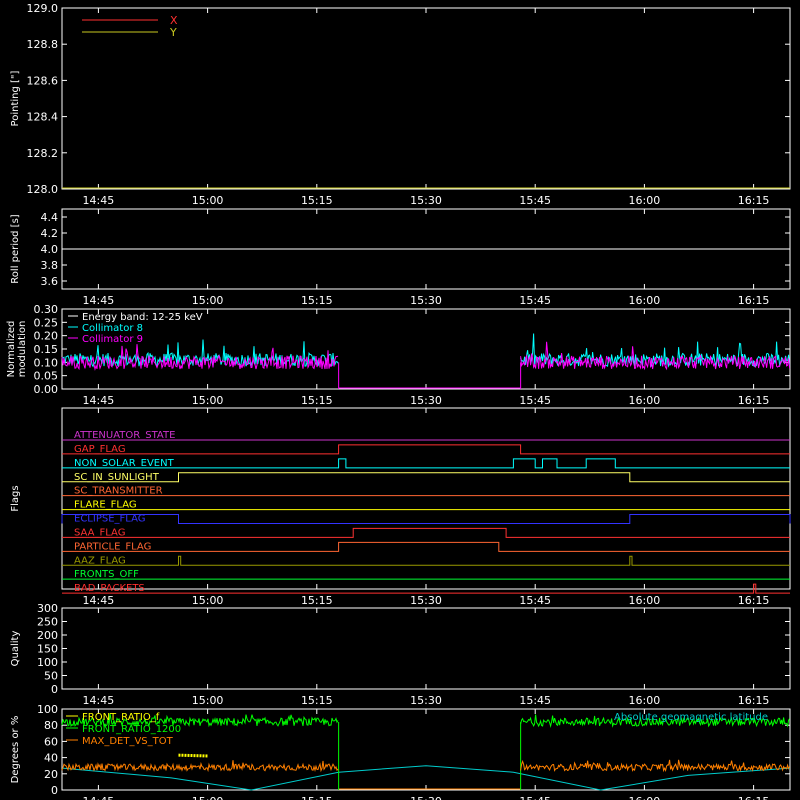  Describe the element at coordinates (51, 725) in the screenshot. I see `y-tick-label: 80` at that location.